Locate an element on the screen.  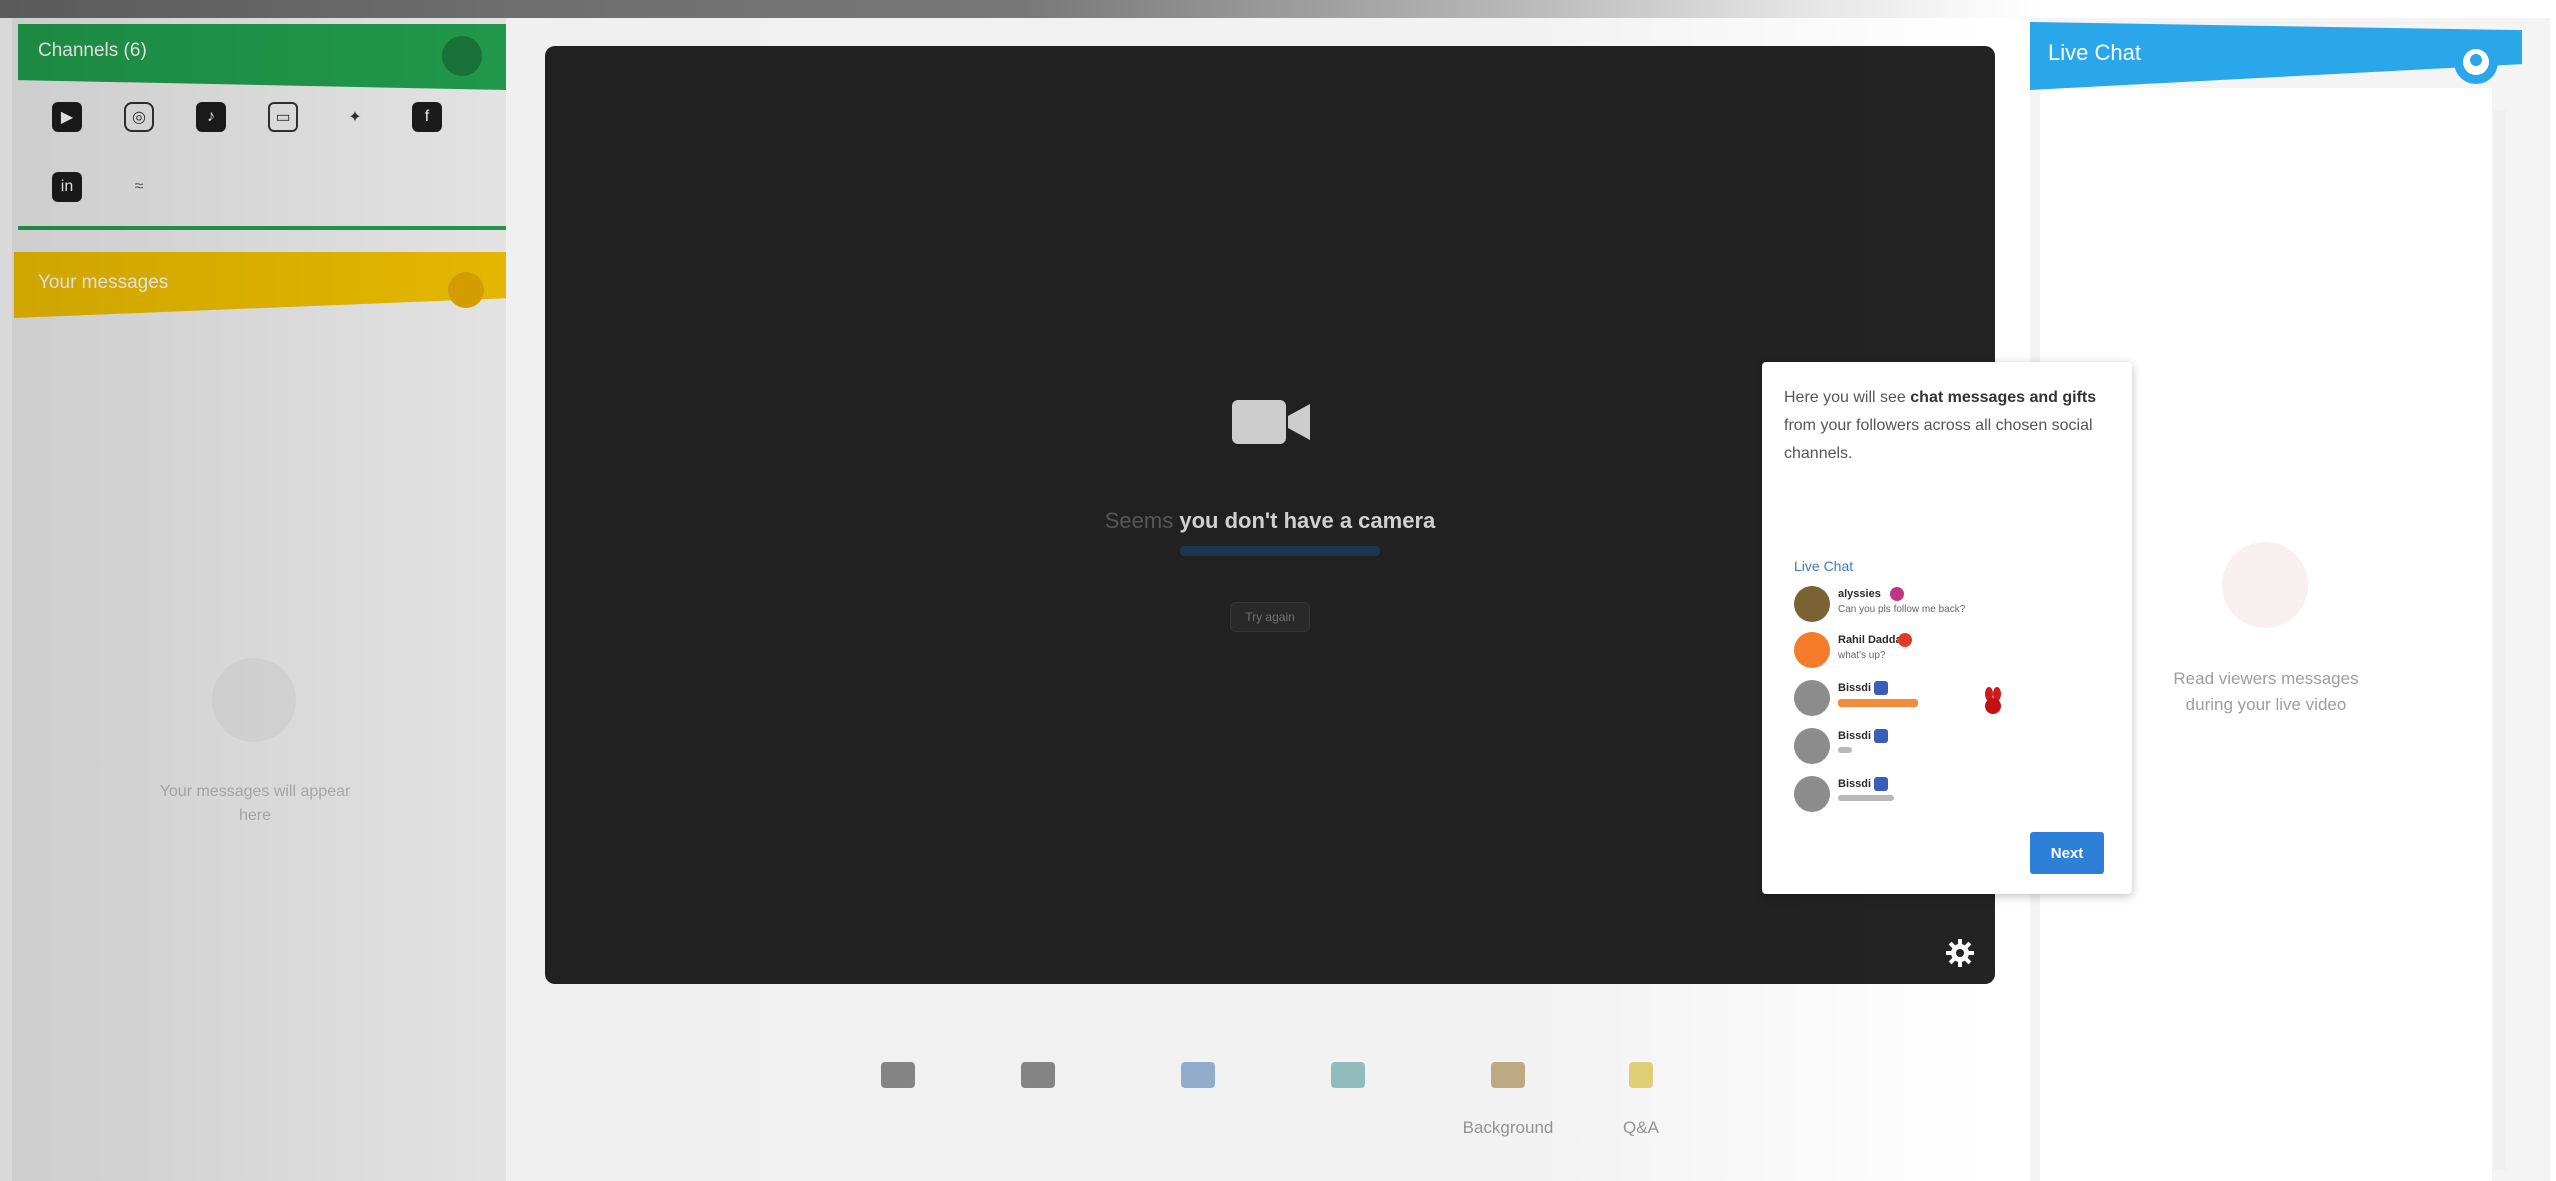
chat-empty-icon is located at coordinates (2265, 585).